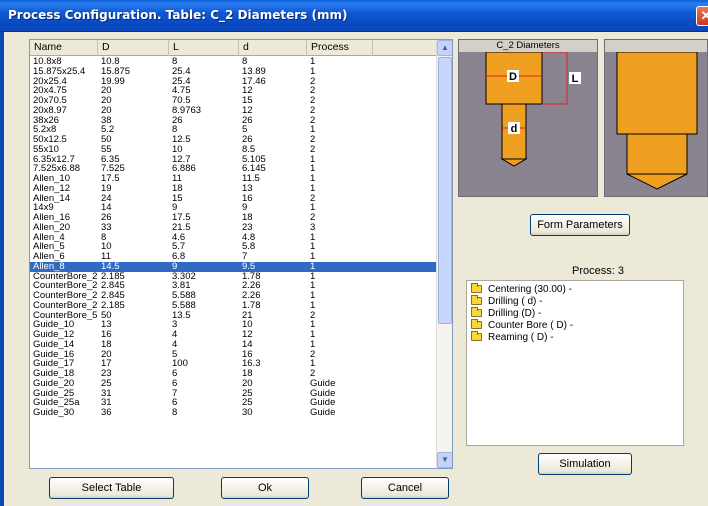 This screenshot has height=506, width=708. What do you see at coordinates (340, 48) in the screenshot?
I see `column-header-process: Process` at bounding box center [340, 48].